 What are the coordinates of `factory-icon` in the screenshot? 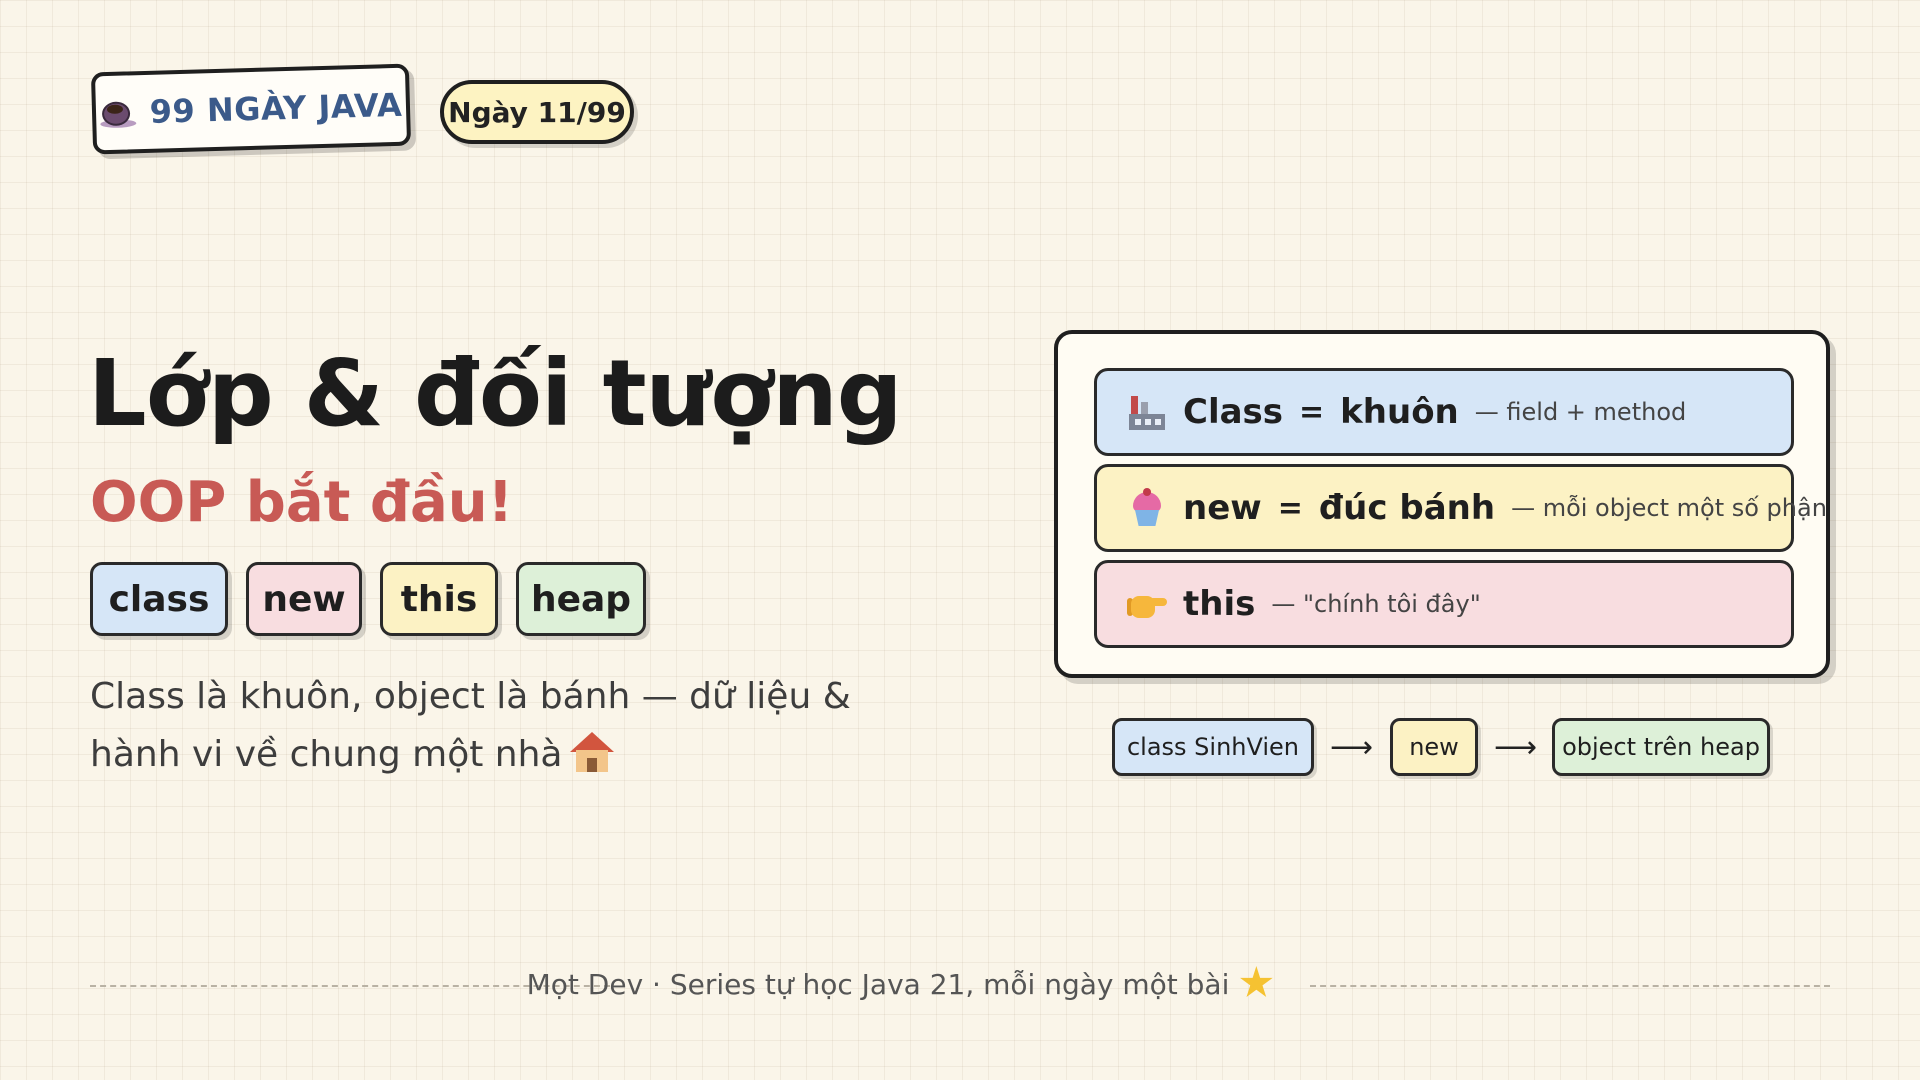 It's located at (1147, 412).